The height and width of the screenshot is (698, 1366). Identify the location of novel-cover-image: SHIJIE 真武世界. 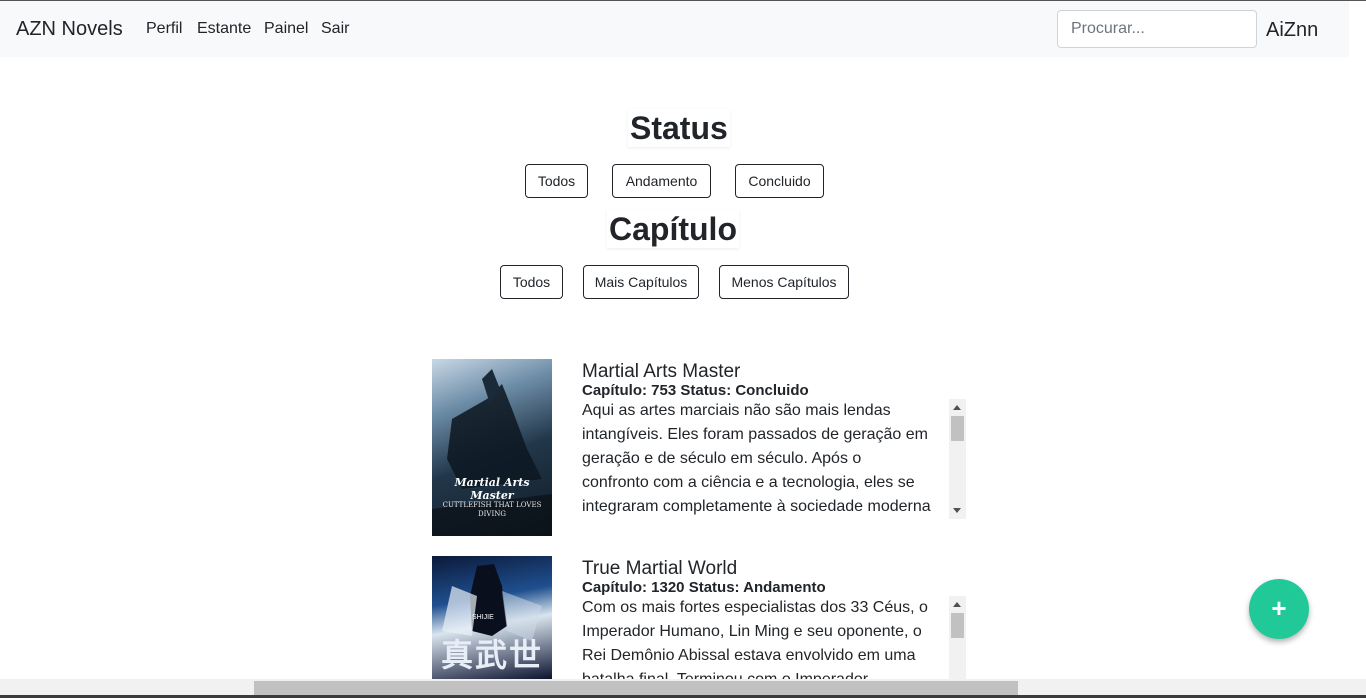
(492, 617).